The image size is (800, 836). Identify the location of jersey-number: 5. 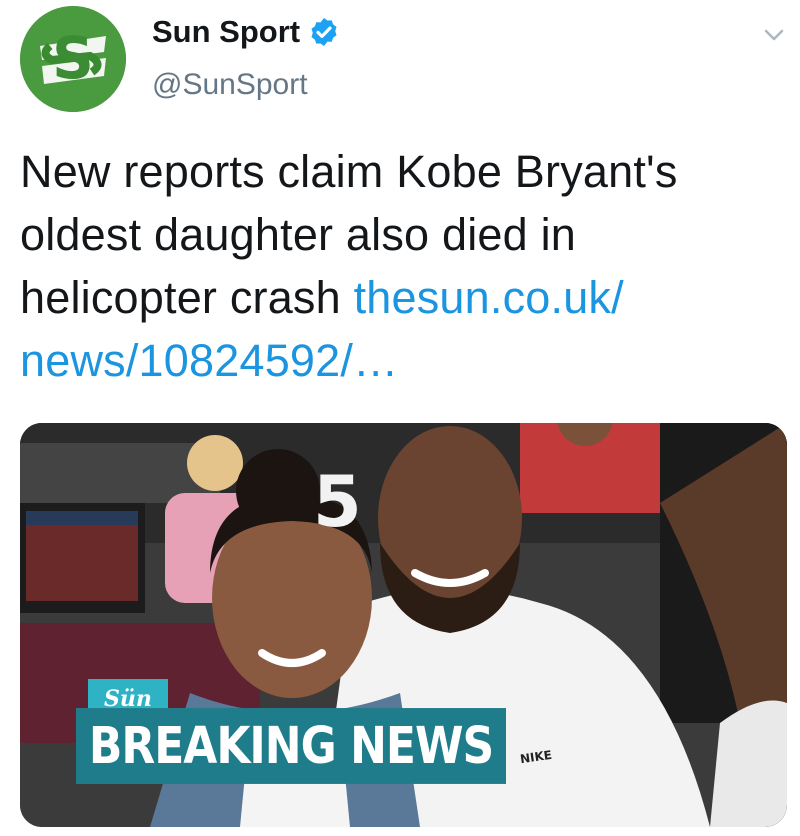
(337, 502).